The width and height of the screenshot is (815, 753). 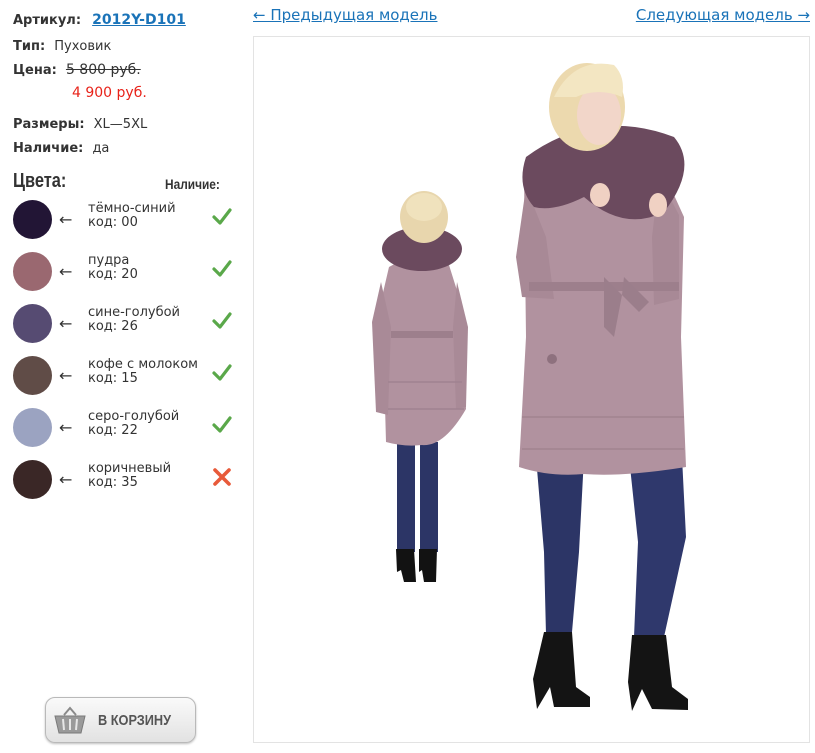 What do you see at coordinates (101, 148) in the screenshot?
I see `stock-value: да` at bounding box center [101, 148].